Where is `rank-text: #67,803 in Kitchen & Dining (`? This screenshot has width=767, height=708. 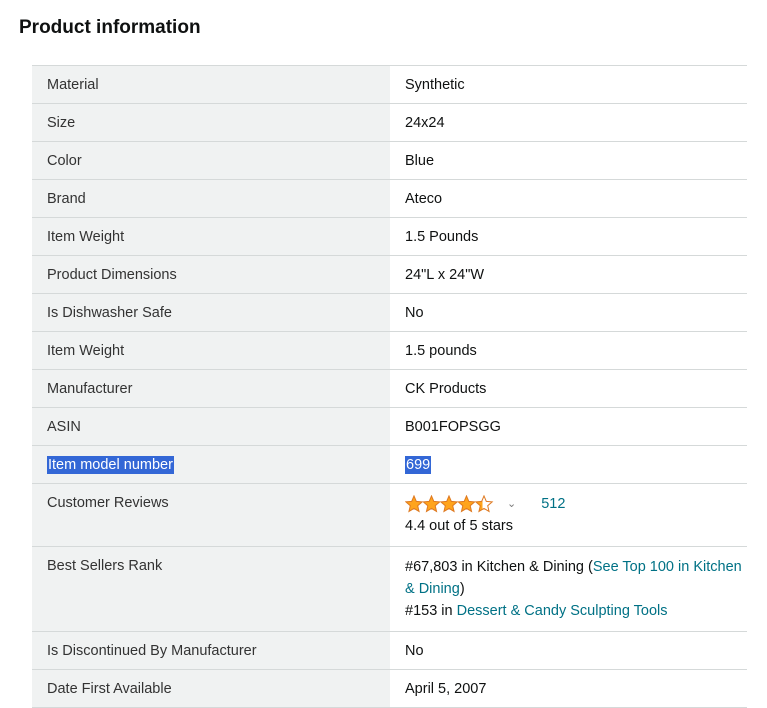
rank-text: #67,803 in Kitchen & Dining ( is located at coordinates (499, 567).